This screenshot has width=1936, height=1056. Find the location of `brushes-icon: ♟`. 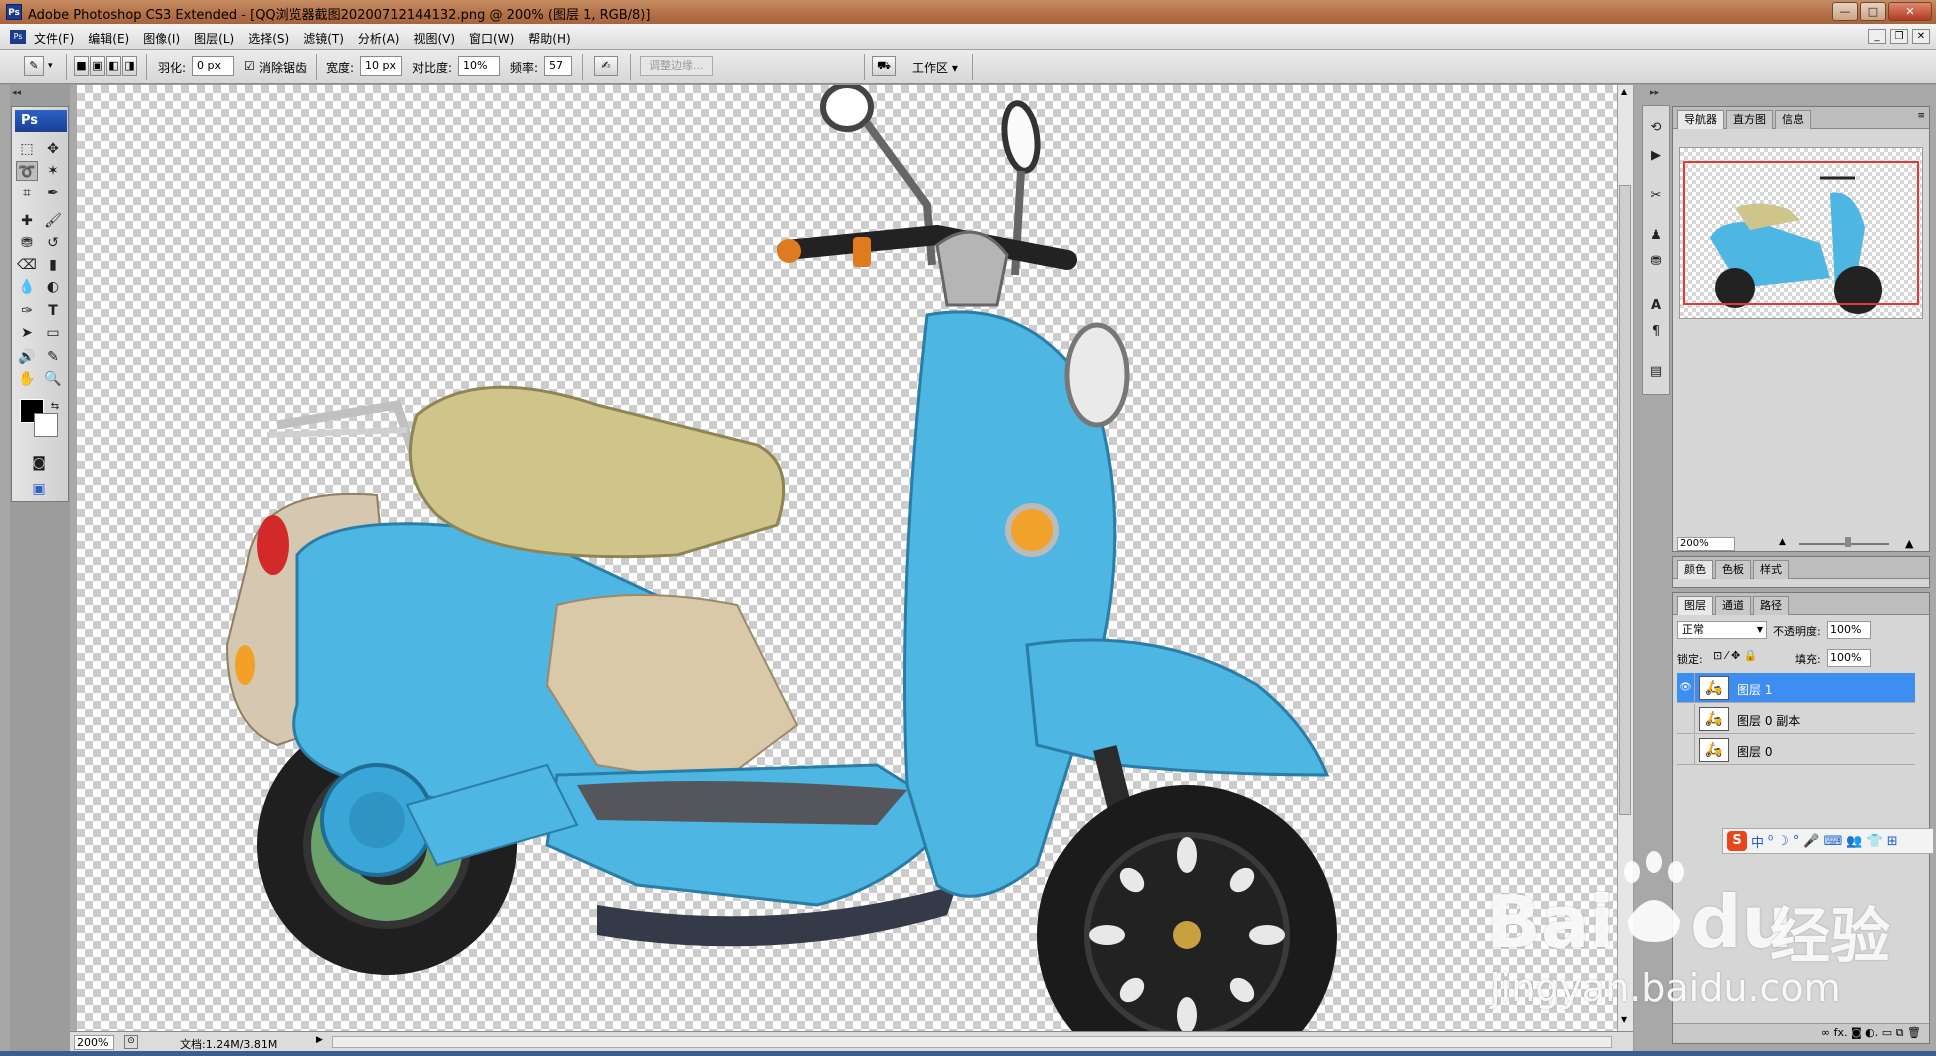

brushes-icon: ♟ is located at coordinates (1656, 236).